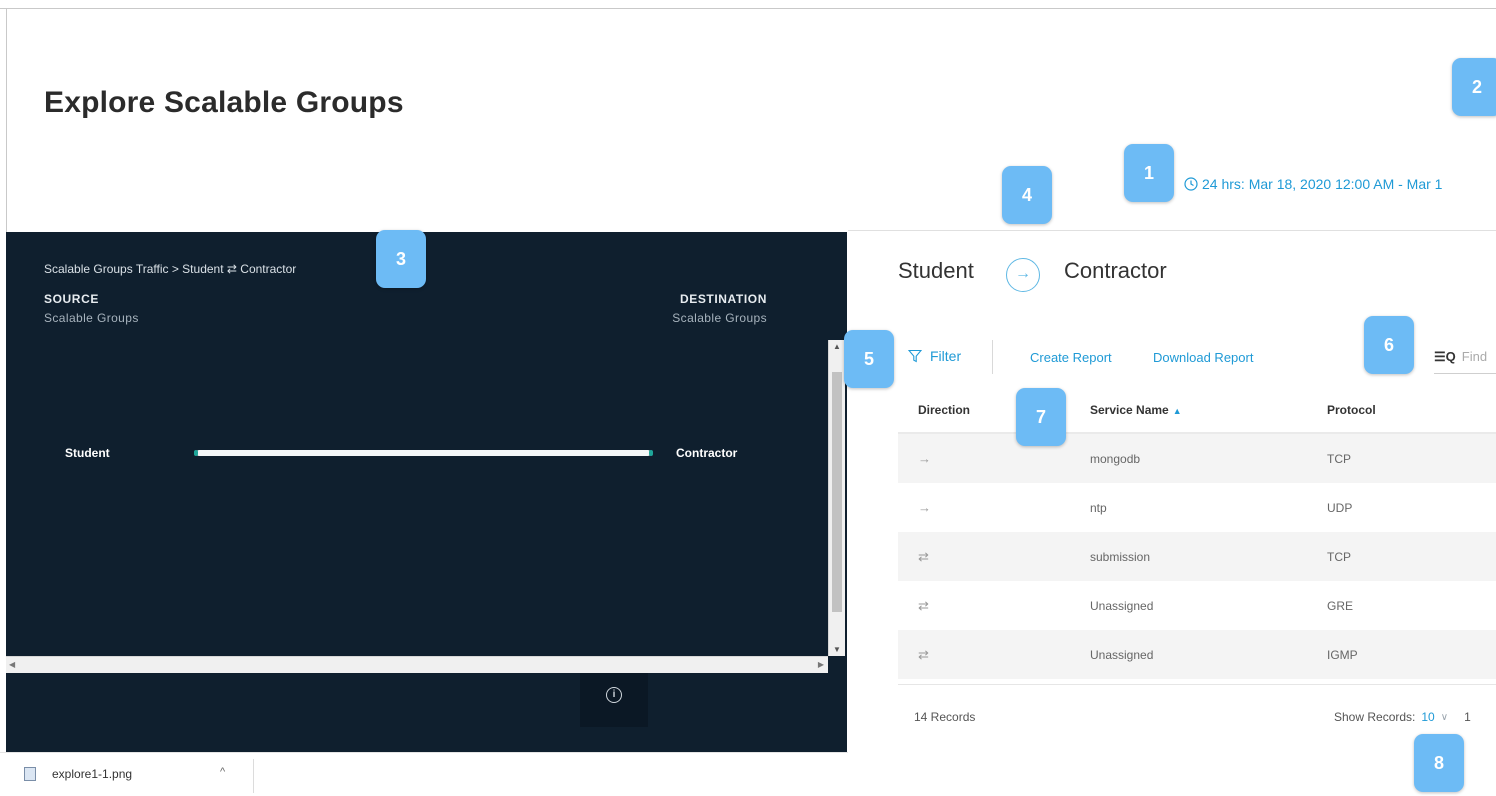  I want to click on column-header-protocol: Protocol, so click(1411, 410).